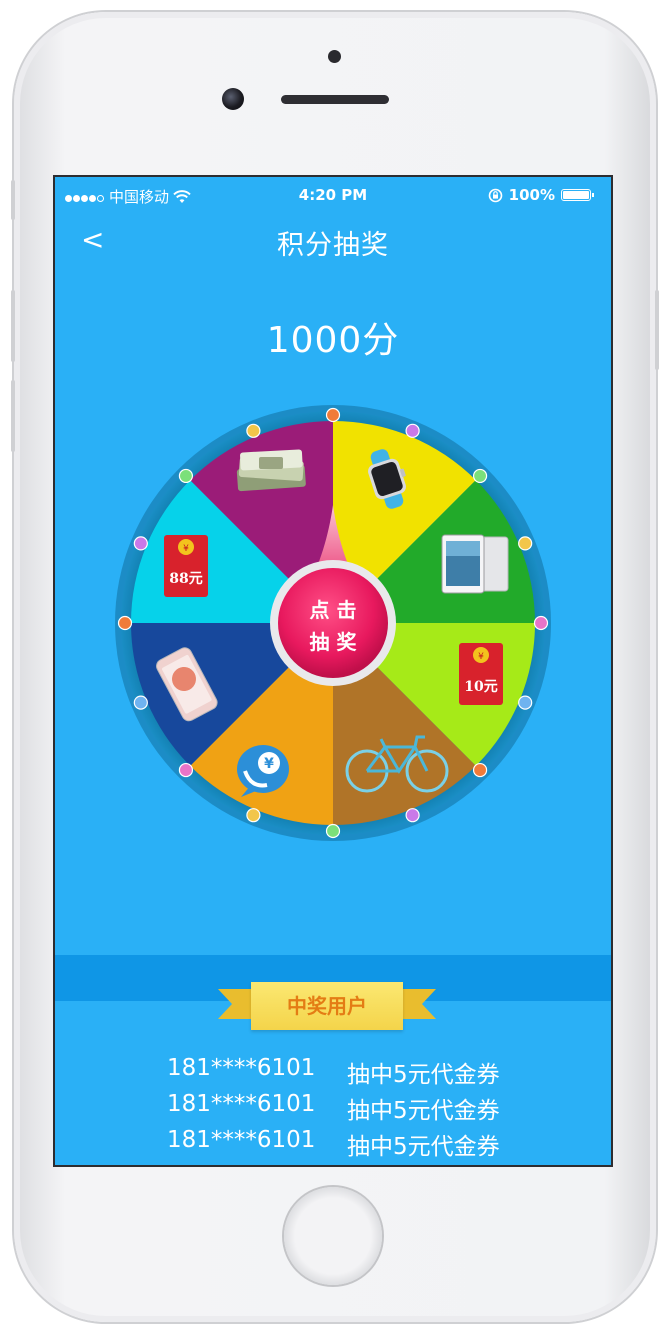  Describe the element at coordinates (186, 566) in the screenshot. I see `red-envelope-88-icon: ¥ 88元` at that location.